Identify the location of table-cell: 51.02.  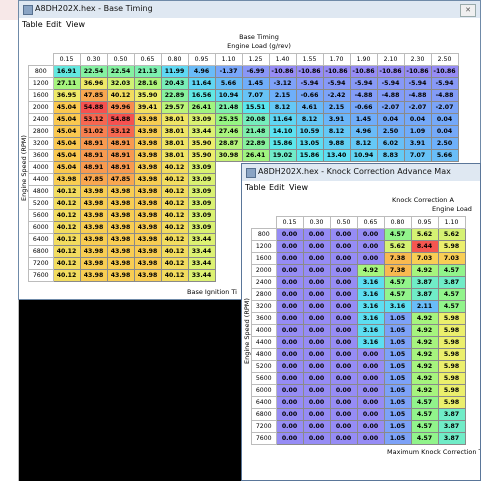
(93, 131).